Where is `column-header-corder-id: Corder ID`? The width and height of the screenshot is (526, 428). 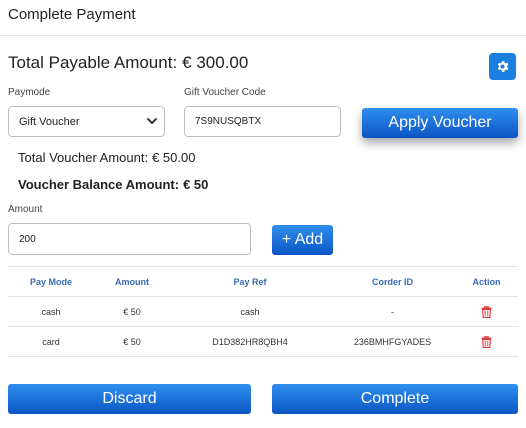 column-header-corder-id: Corder ID is located at coordinates (392, 281).